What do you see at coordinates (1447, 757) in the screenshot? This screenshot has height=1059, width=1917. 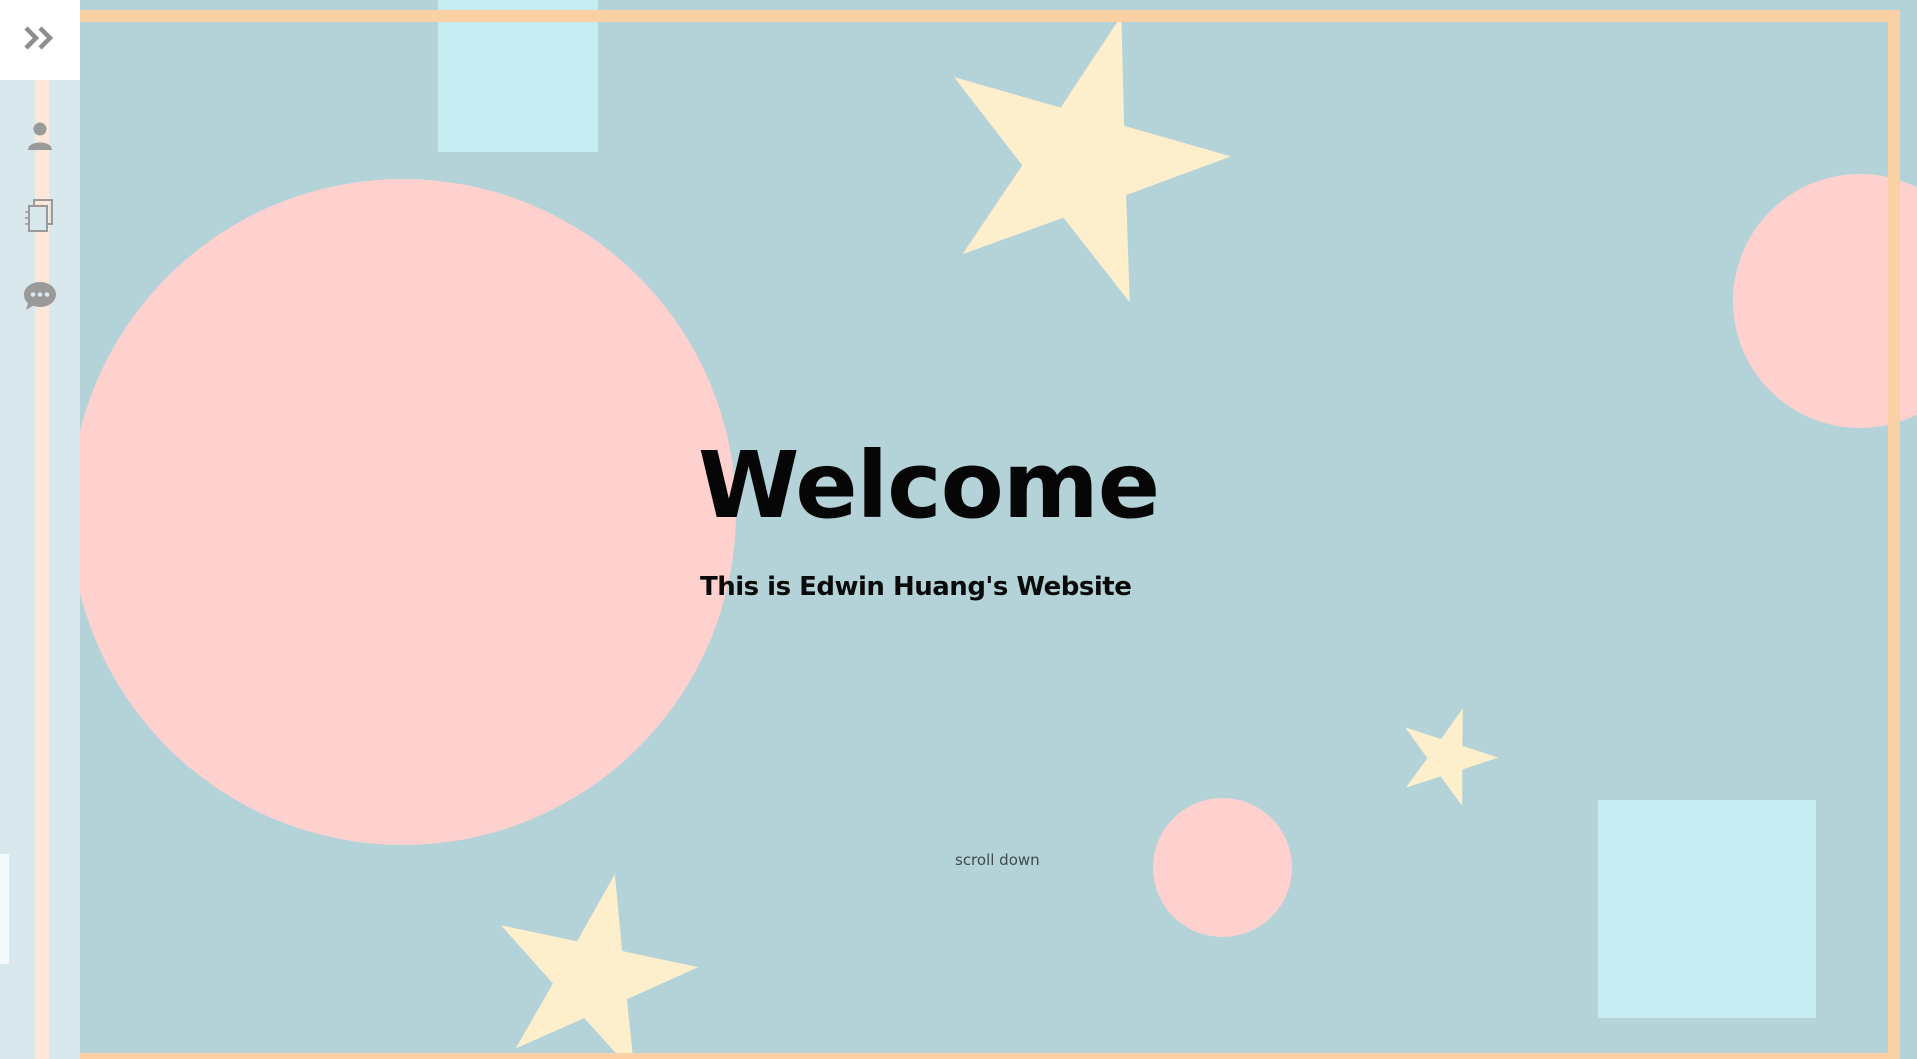 I see `decor-star-small` at bounding box center [1447, 757].